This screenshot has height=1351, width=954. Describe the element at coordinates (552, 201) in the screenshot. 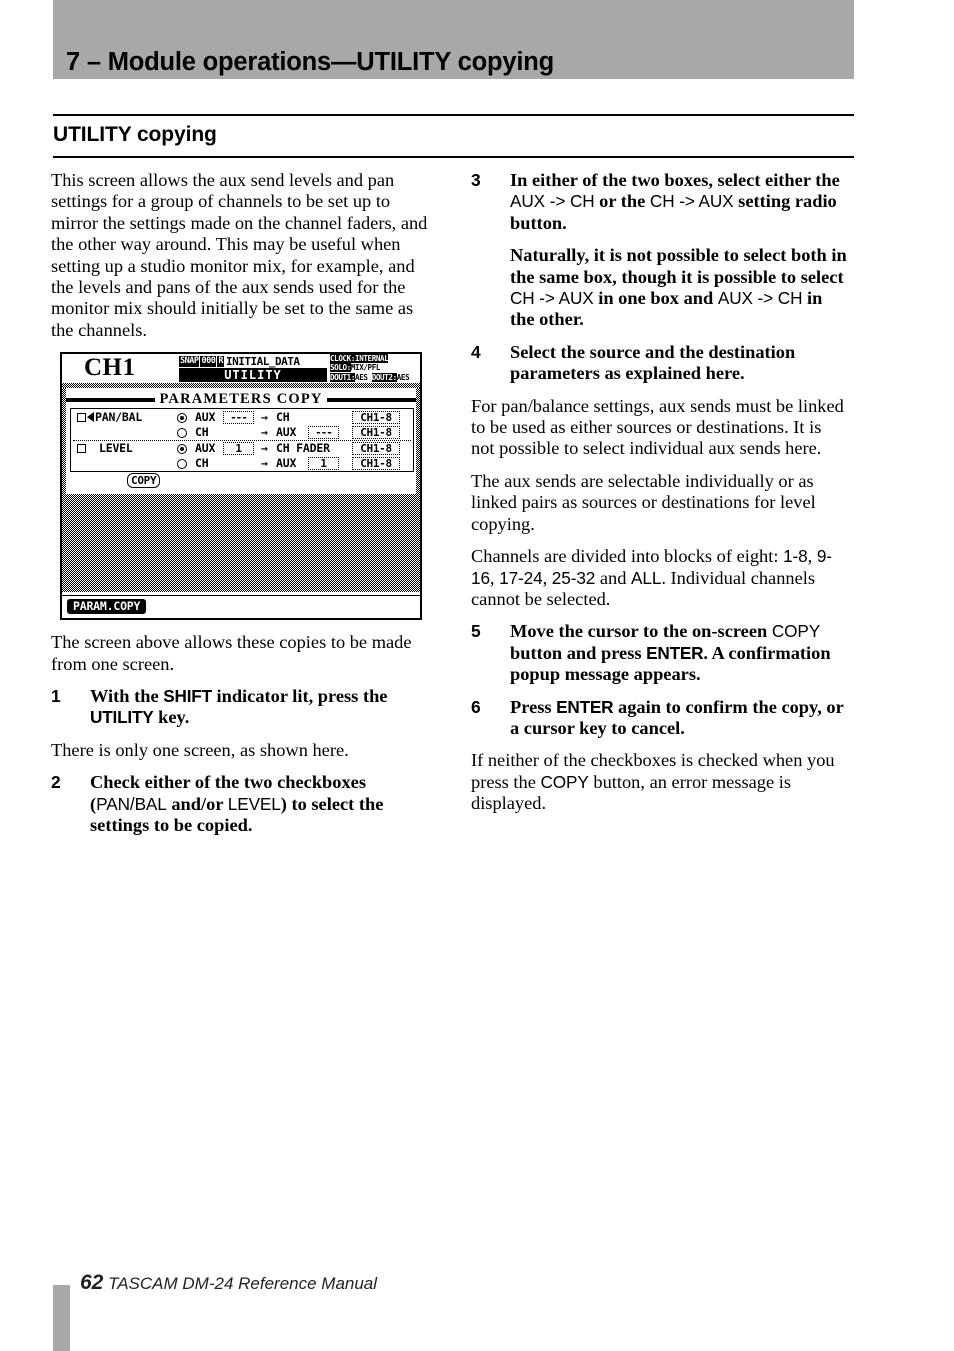

I see `step-3-ui-aux-to-ch: AUX -> CH` at that location.